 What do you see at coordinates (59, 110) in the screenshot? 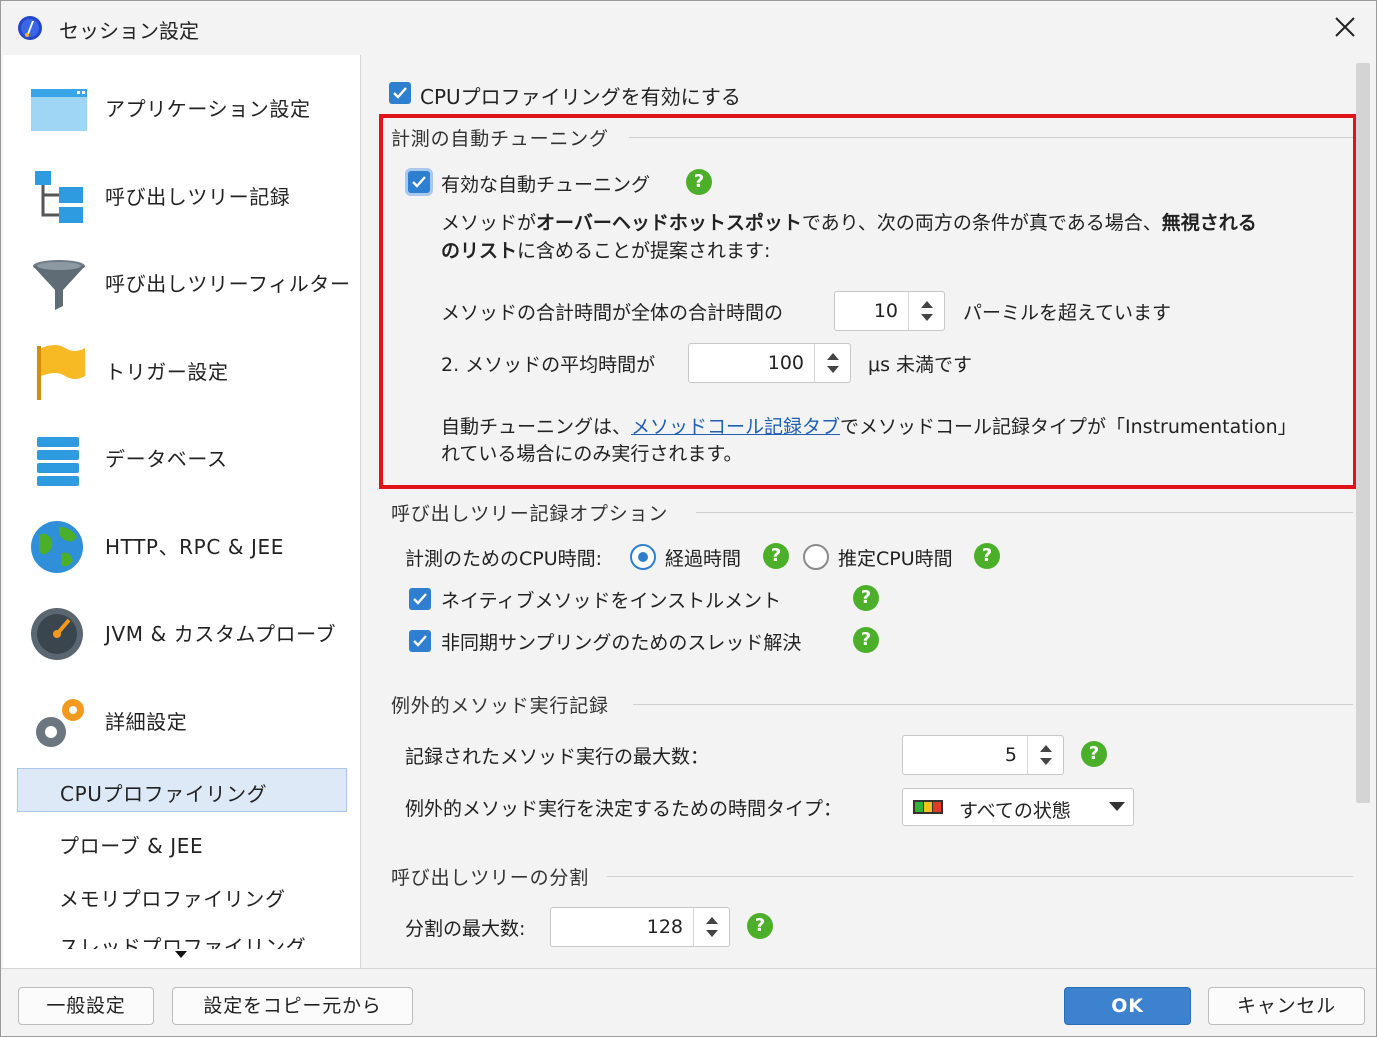
I see `application-window-icon` at bounding box center [59, 110].